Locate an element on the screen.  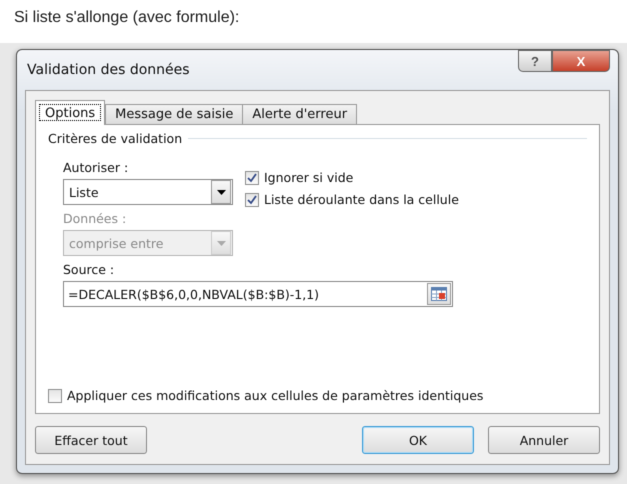
dialog-button: Effacer tout is located at coordinates (91, 440).